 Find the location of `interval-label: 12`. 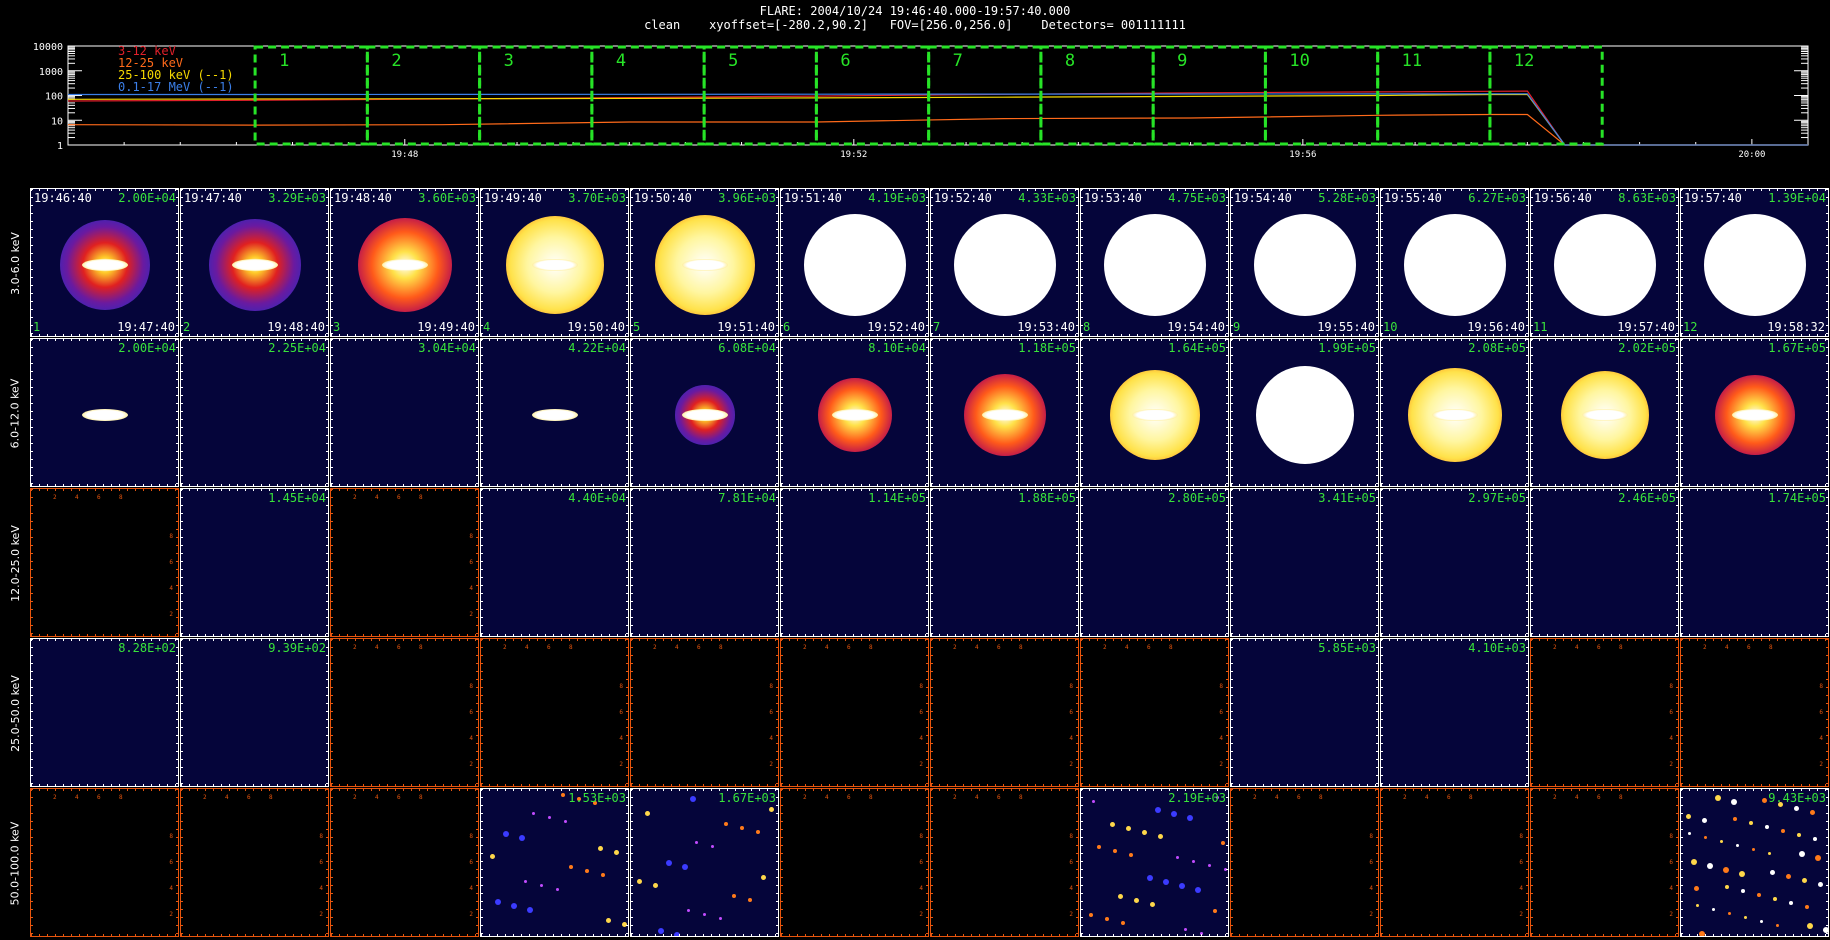

interval-label: 12 is located at coordinates (1524, 61).